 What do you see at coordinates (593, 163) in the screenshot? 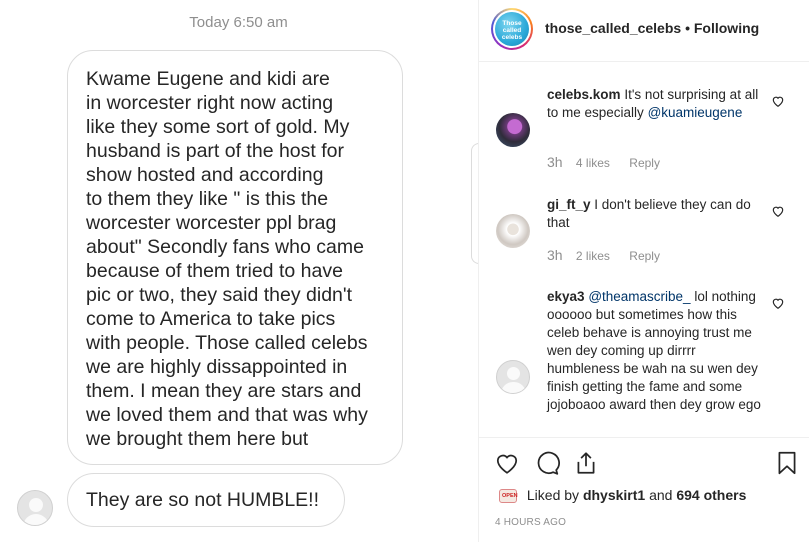
I see `comment-likes: 4 likes` at bounding box center [593, 163].